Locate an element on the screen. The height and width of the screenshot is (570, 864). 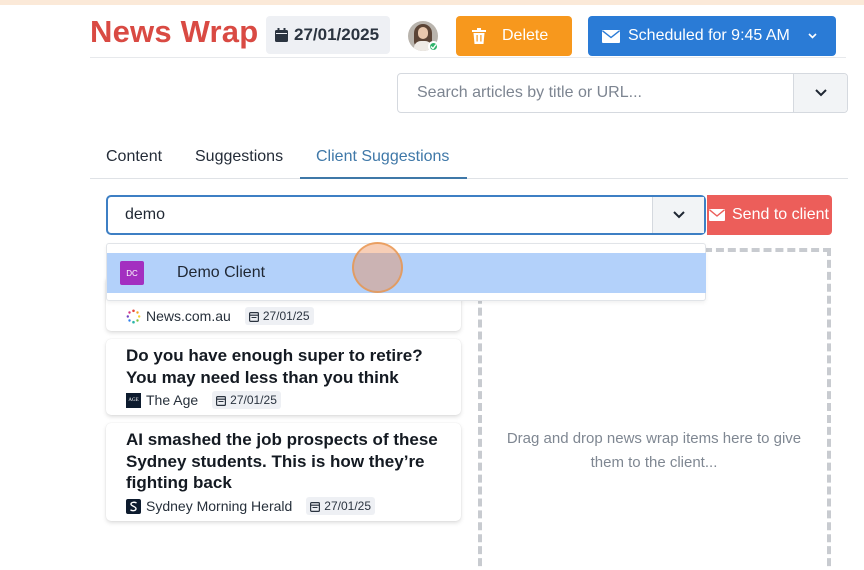
delete-label: Delete is located at coordinates (525, 35).